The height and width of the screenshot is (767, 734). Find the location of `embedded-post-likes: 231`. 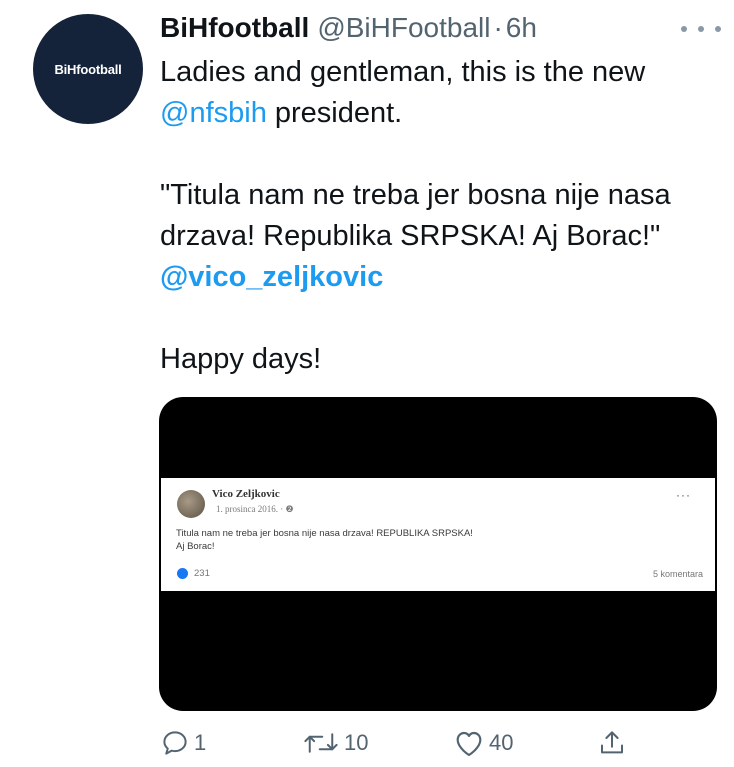

embedded-post-likes: 231 is located at coordinates (193, 573).